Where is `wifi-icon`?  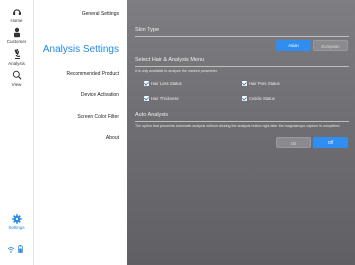 wifi-icon is located at coordinates (11, 250).